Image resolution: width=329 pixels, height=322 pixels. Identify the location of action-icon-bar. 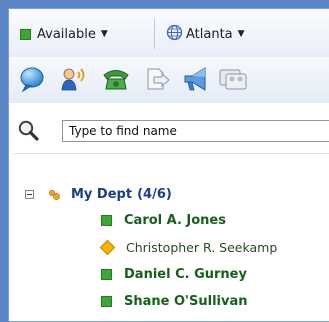
(169, 80).